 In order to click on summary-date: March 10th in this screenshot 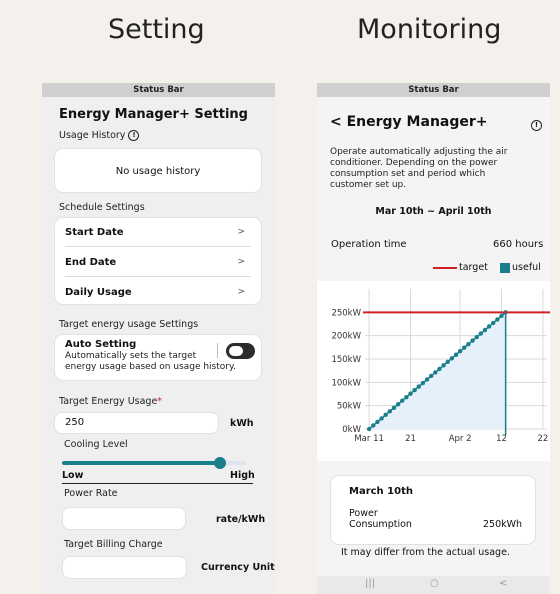, I will do `click(381, 491)`.